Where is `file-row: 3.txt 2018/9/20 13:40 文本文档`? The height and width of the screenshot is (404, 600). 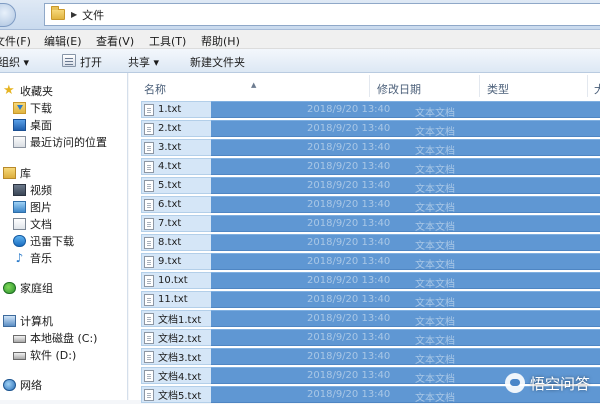 file-row: 3.txt 2018/9/20 13:40 文本文档 is located at coordinates (370, 148).